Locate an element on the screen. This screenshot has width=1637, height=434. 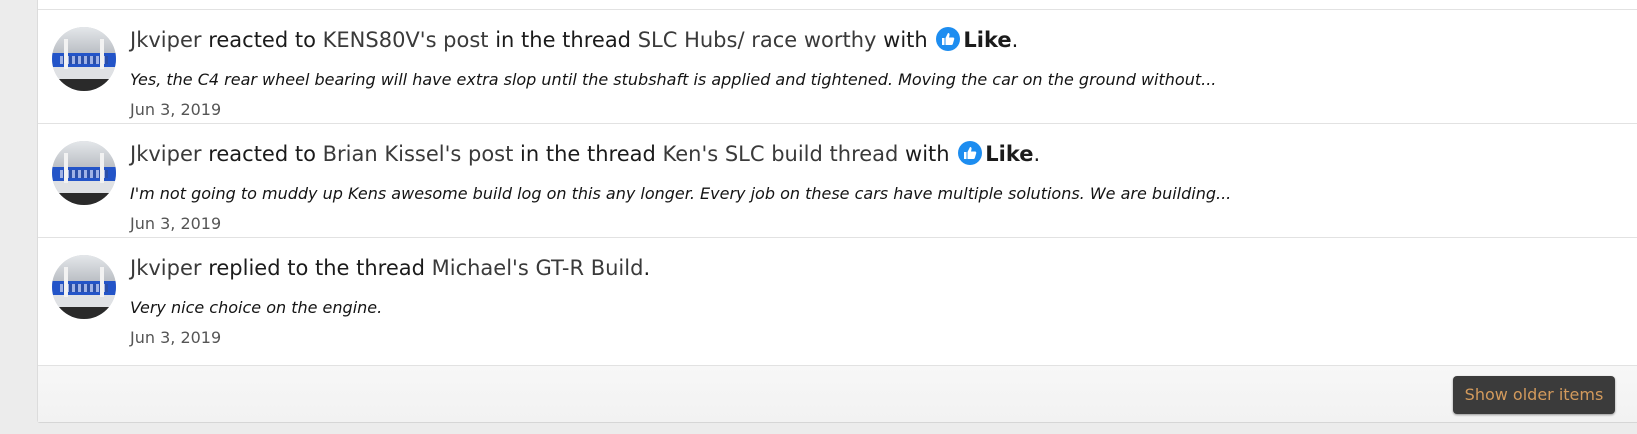
thread-link: Ken's SLC build thread is located at coordinates (781, 154).